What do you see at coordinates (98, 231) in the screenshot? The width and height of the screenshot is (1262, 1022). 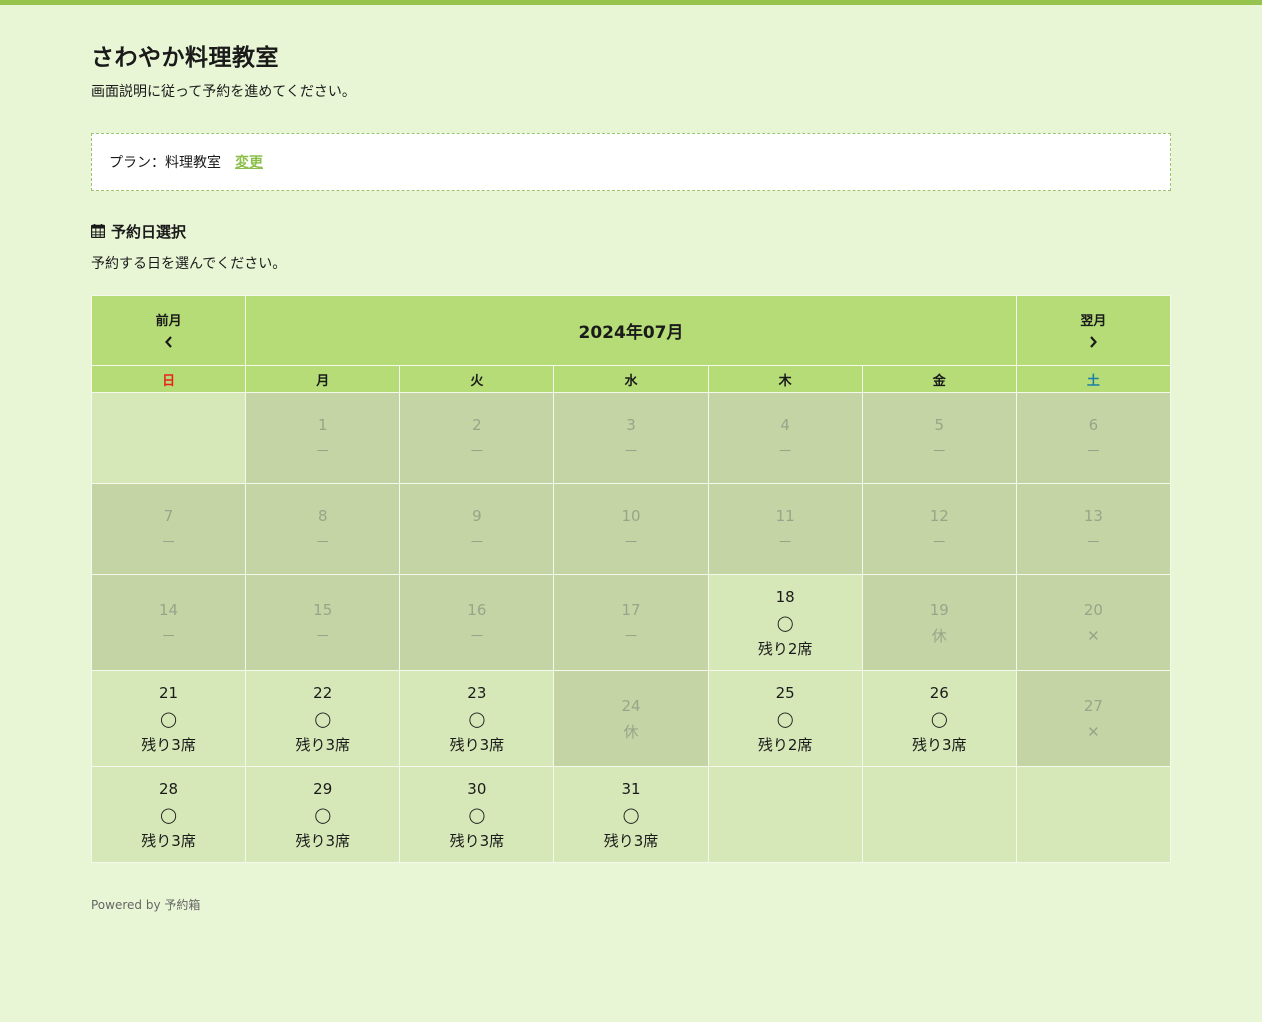 I see `calendar-icon` at bounding box center [98, 231].